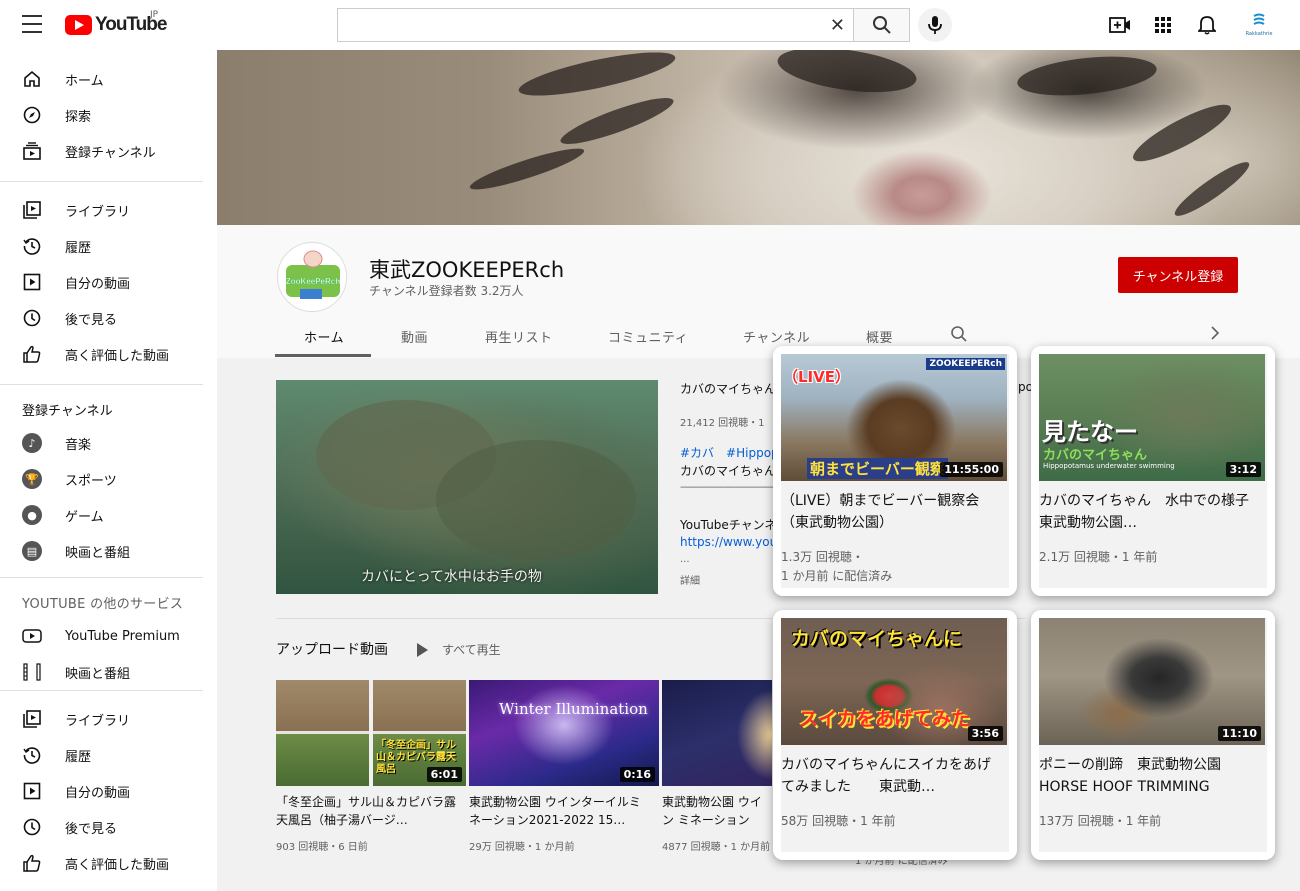  I want to click on tab-community: コミュニティ, so click(648, 336).